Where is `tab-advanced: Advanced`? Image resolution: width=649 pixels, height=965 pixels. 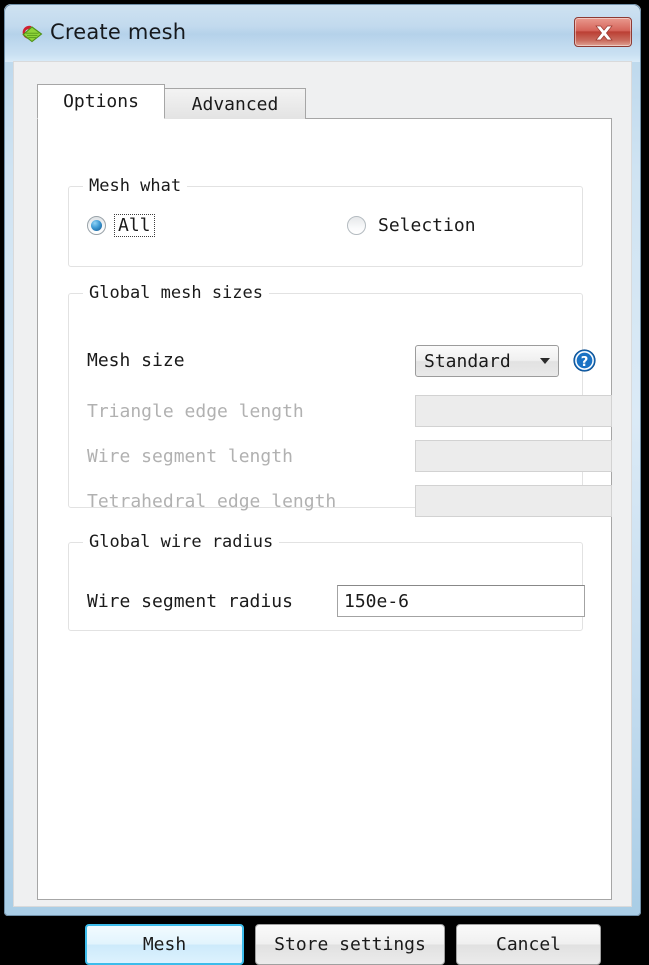 tab-advanced: Advanced is located at coordinates (235, 103).